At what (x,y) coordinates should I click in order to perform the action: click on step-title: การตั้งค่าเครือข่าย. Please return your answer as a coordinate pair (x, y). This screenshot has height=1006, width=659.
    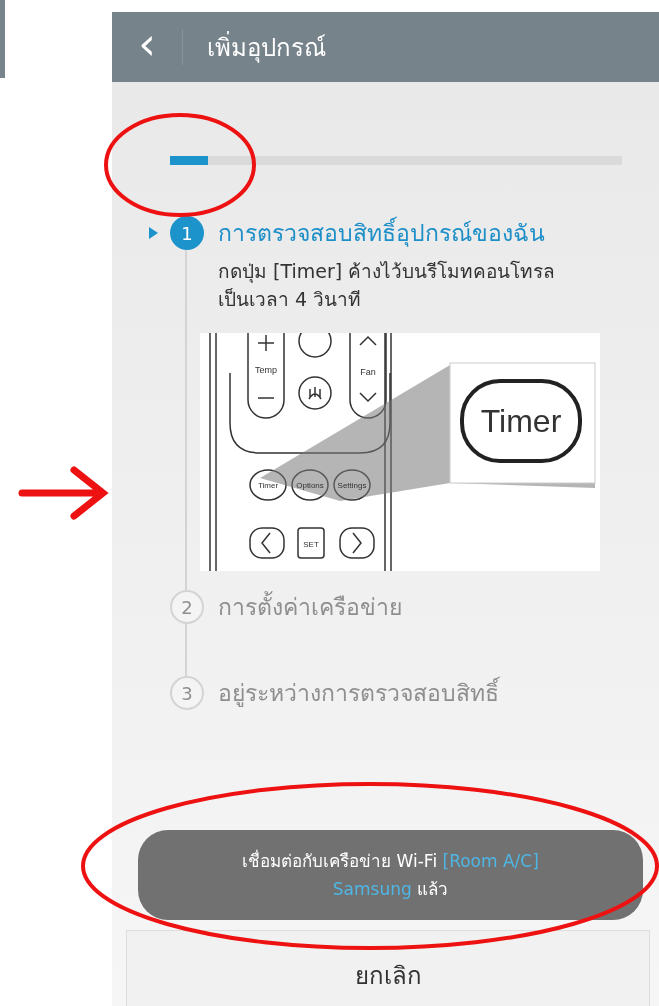
    Looking at the image, I should click on (438, 607).